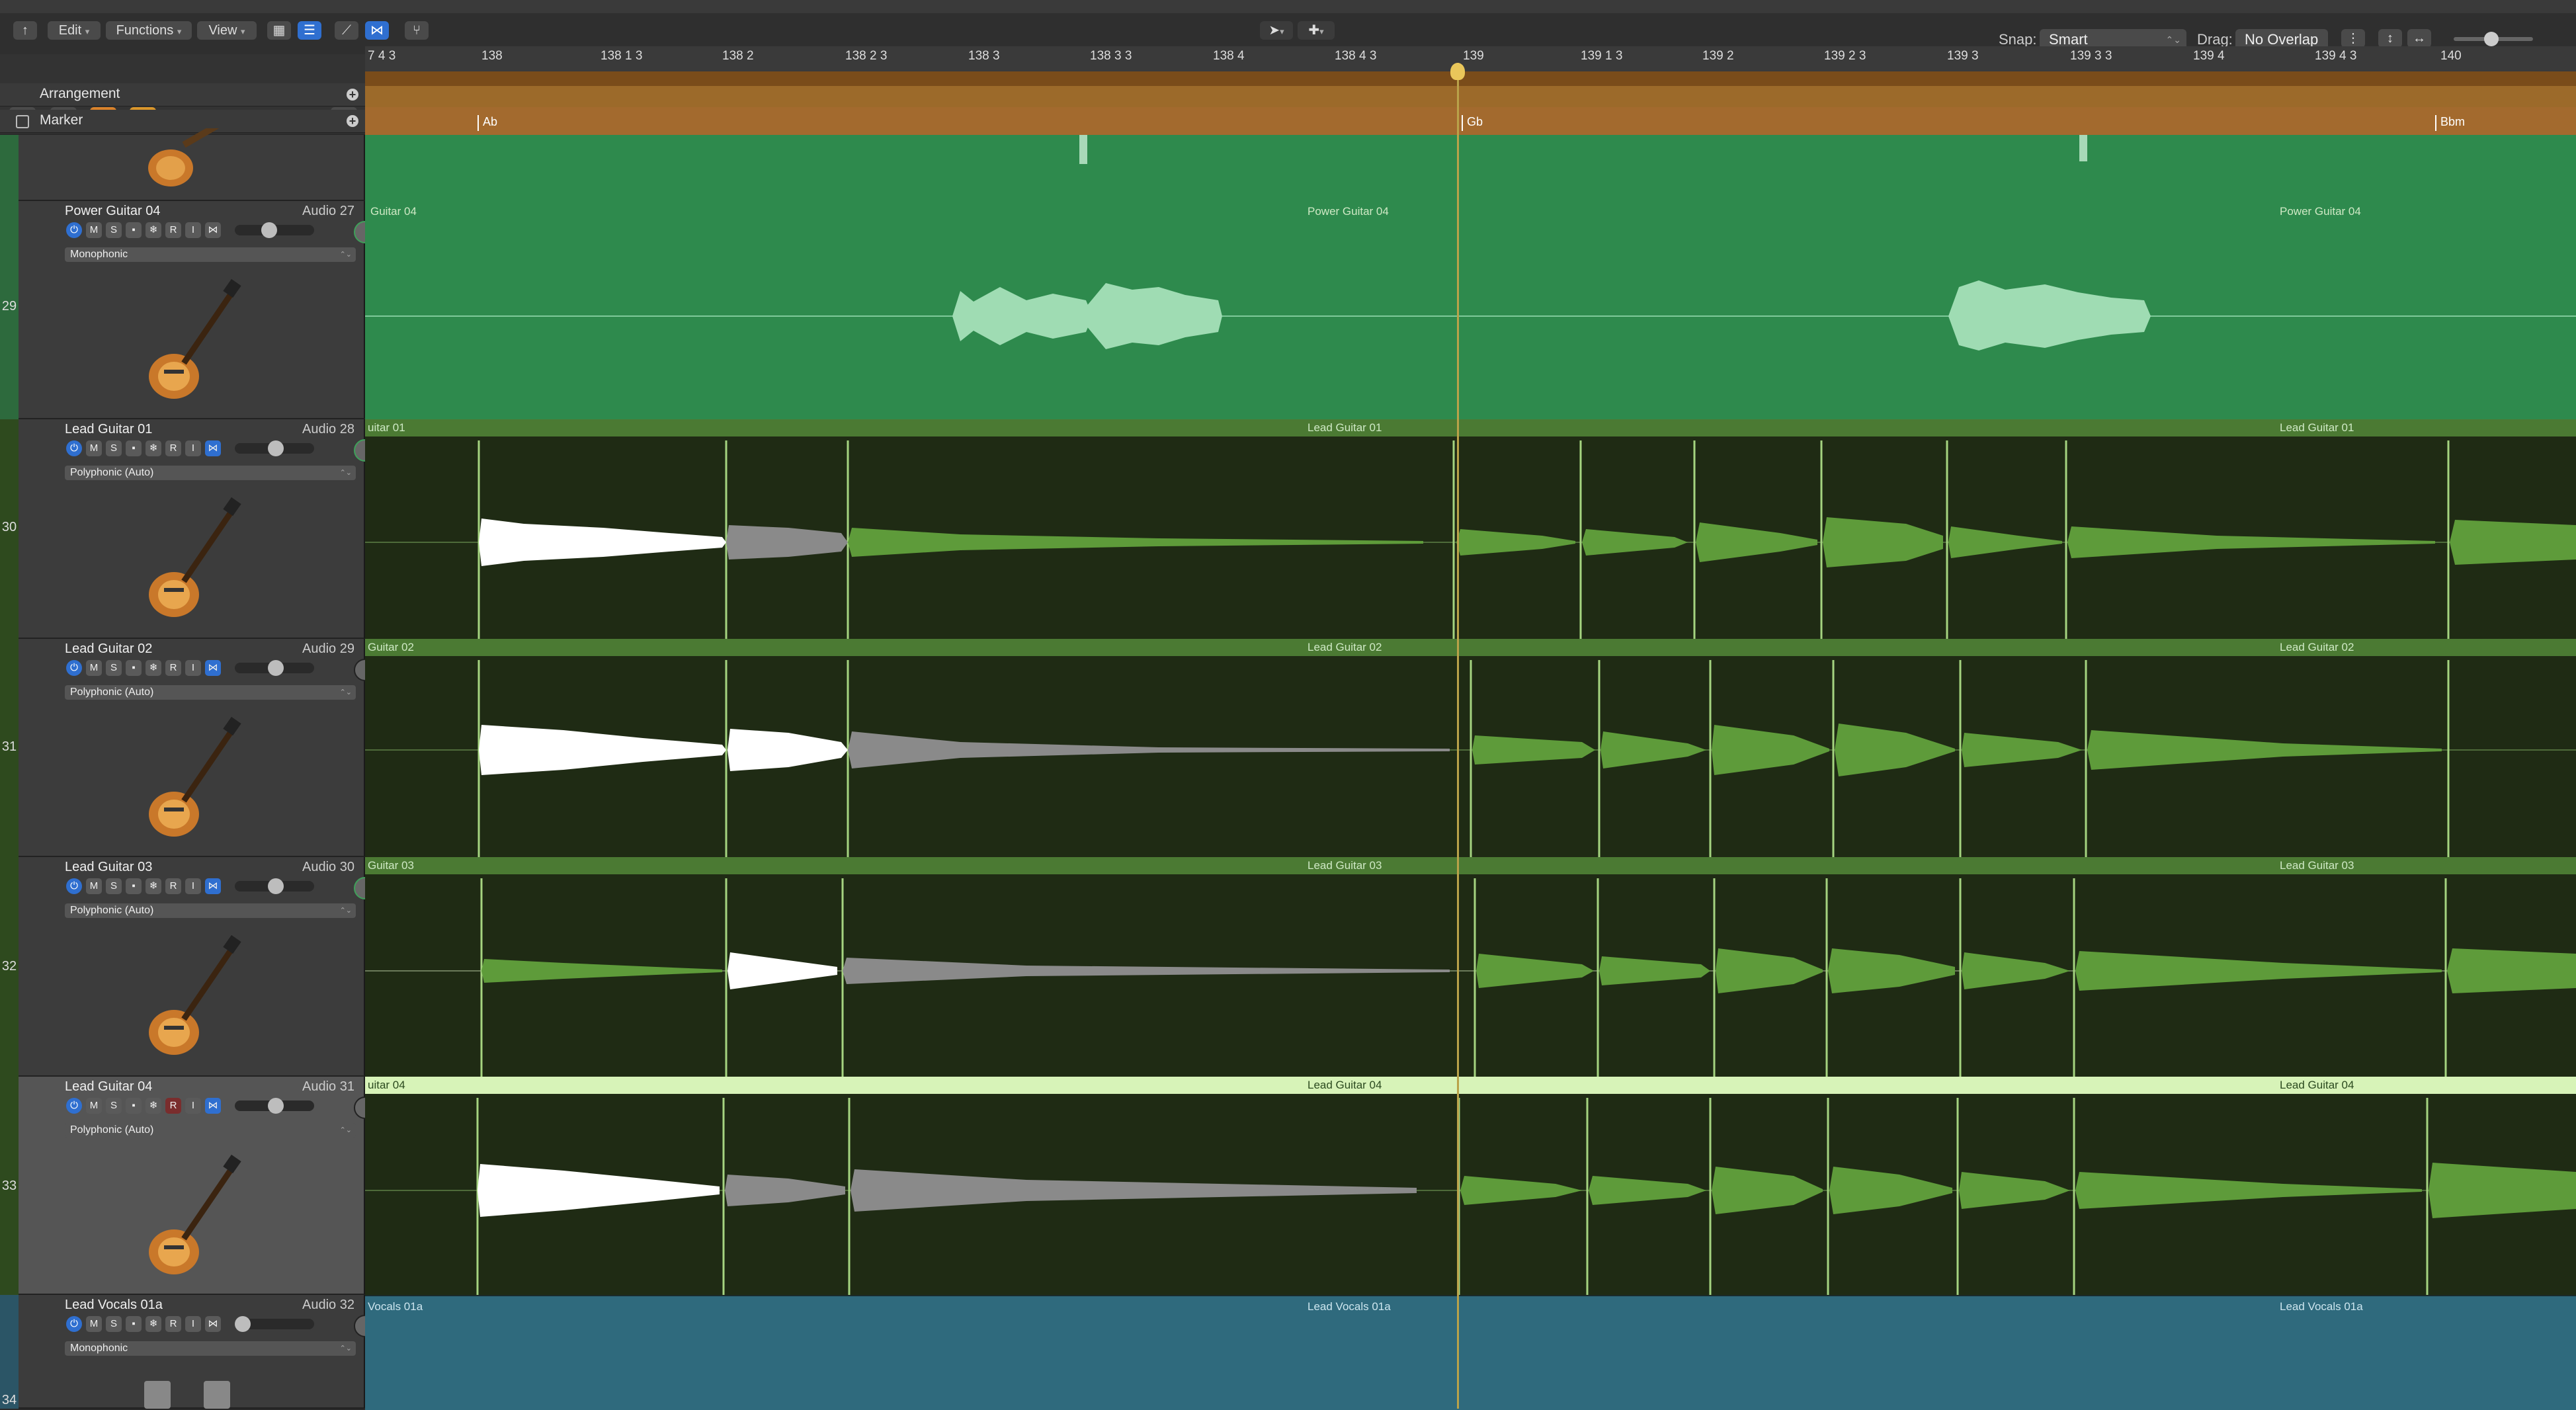  What do you see at coordinates (1470, 647) in the screenshot?
I see `region-header: Guitar 02 Lead Guitar 02 Lead Guitar 02` at bounding box center [1470, 647].